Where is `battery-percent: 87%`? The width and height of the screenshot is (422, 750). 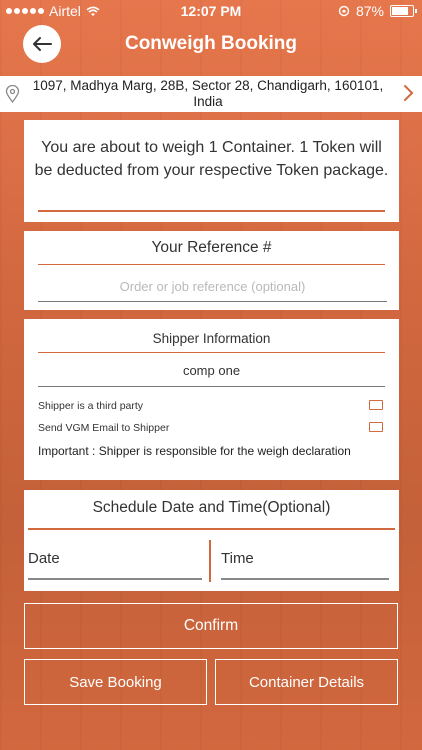
battery-percent: 87% is located at coordinates (369, 11).